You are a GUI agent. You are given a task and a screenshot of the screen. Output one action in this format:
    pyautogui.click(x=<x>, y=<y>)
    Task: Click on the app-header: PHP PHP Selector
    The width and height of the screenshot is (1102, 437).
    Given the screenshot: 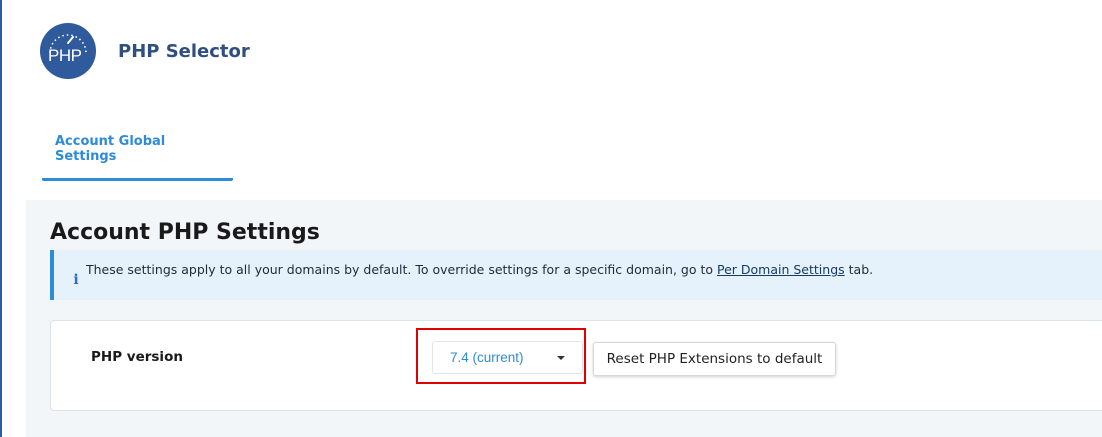 What is the action you would take?
    pyautogui.click(x=145, y=51)
    